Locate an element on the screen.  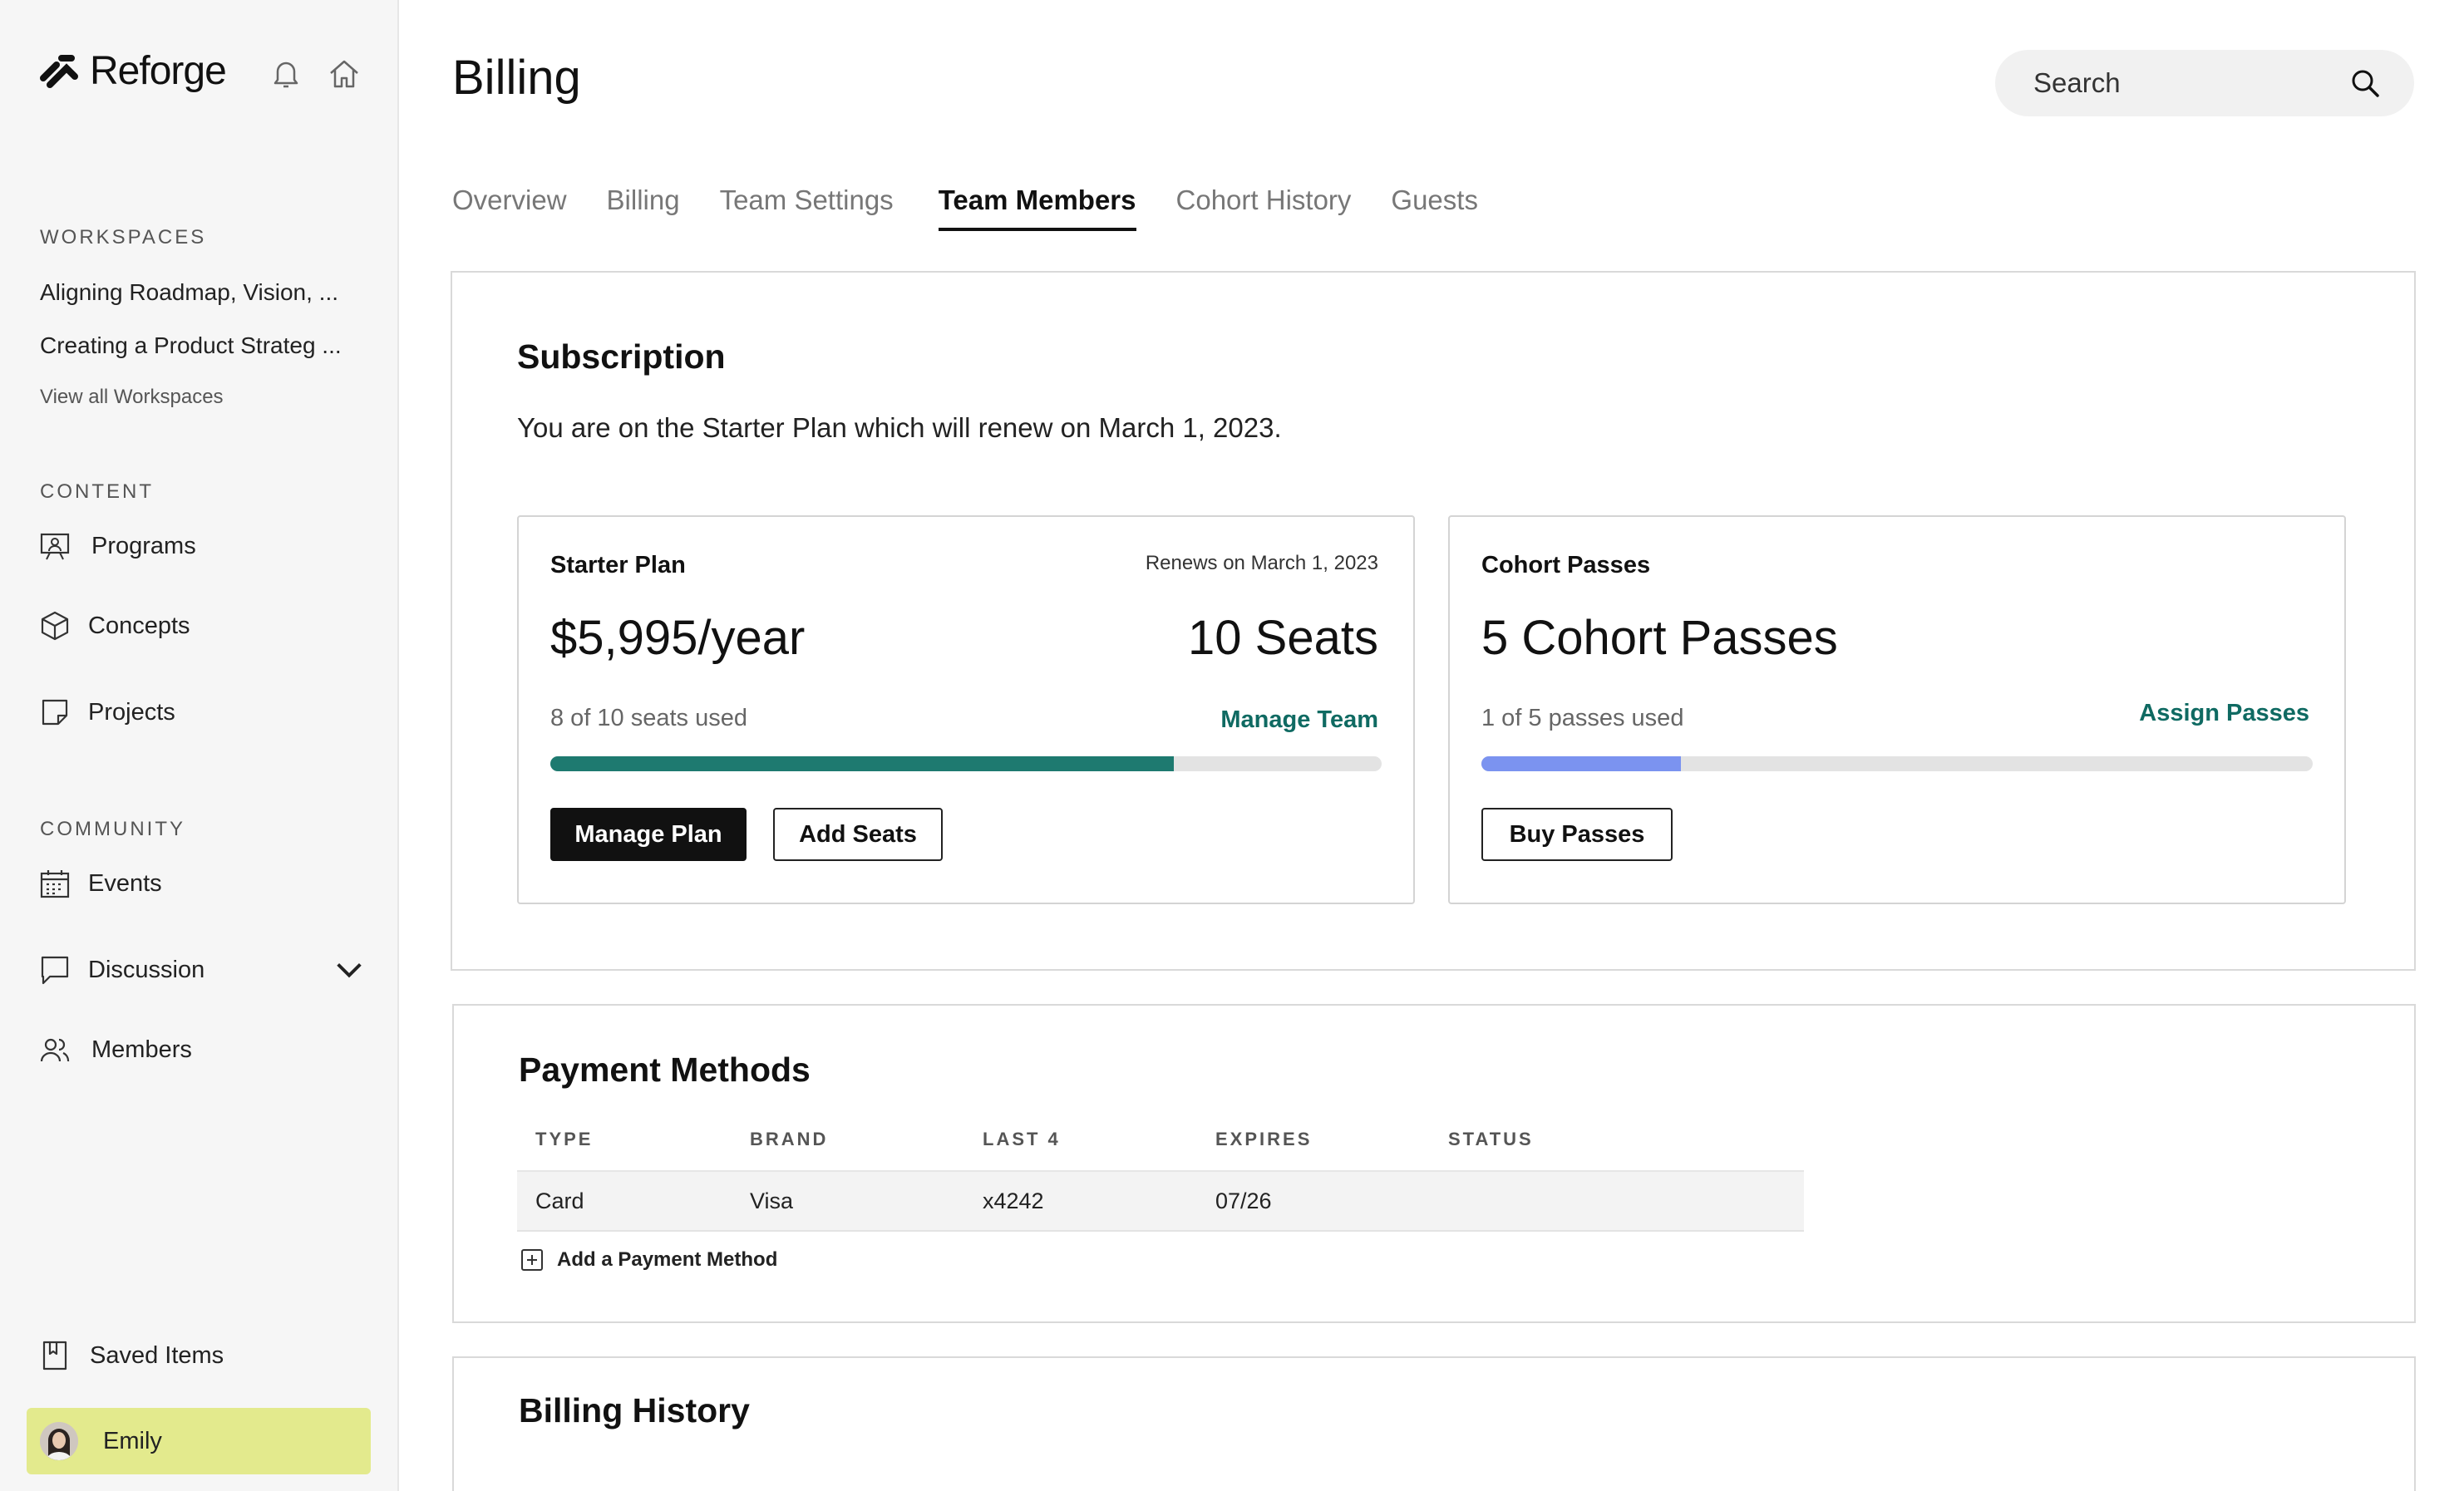
passes-progress-bar is located at coordinates (1897, 764).